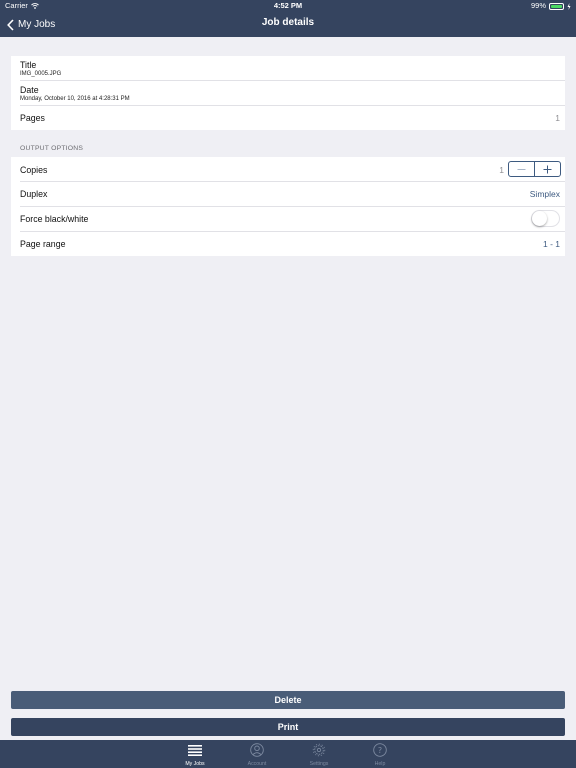 The height and width of the screenshot is (768, 576). I want to click on duplex-value: Simplex, so click(544, 194).